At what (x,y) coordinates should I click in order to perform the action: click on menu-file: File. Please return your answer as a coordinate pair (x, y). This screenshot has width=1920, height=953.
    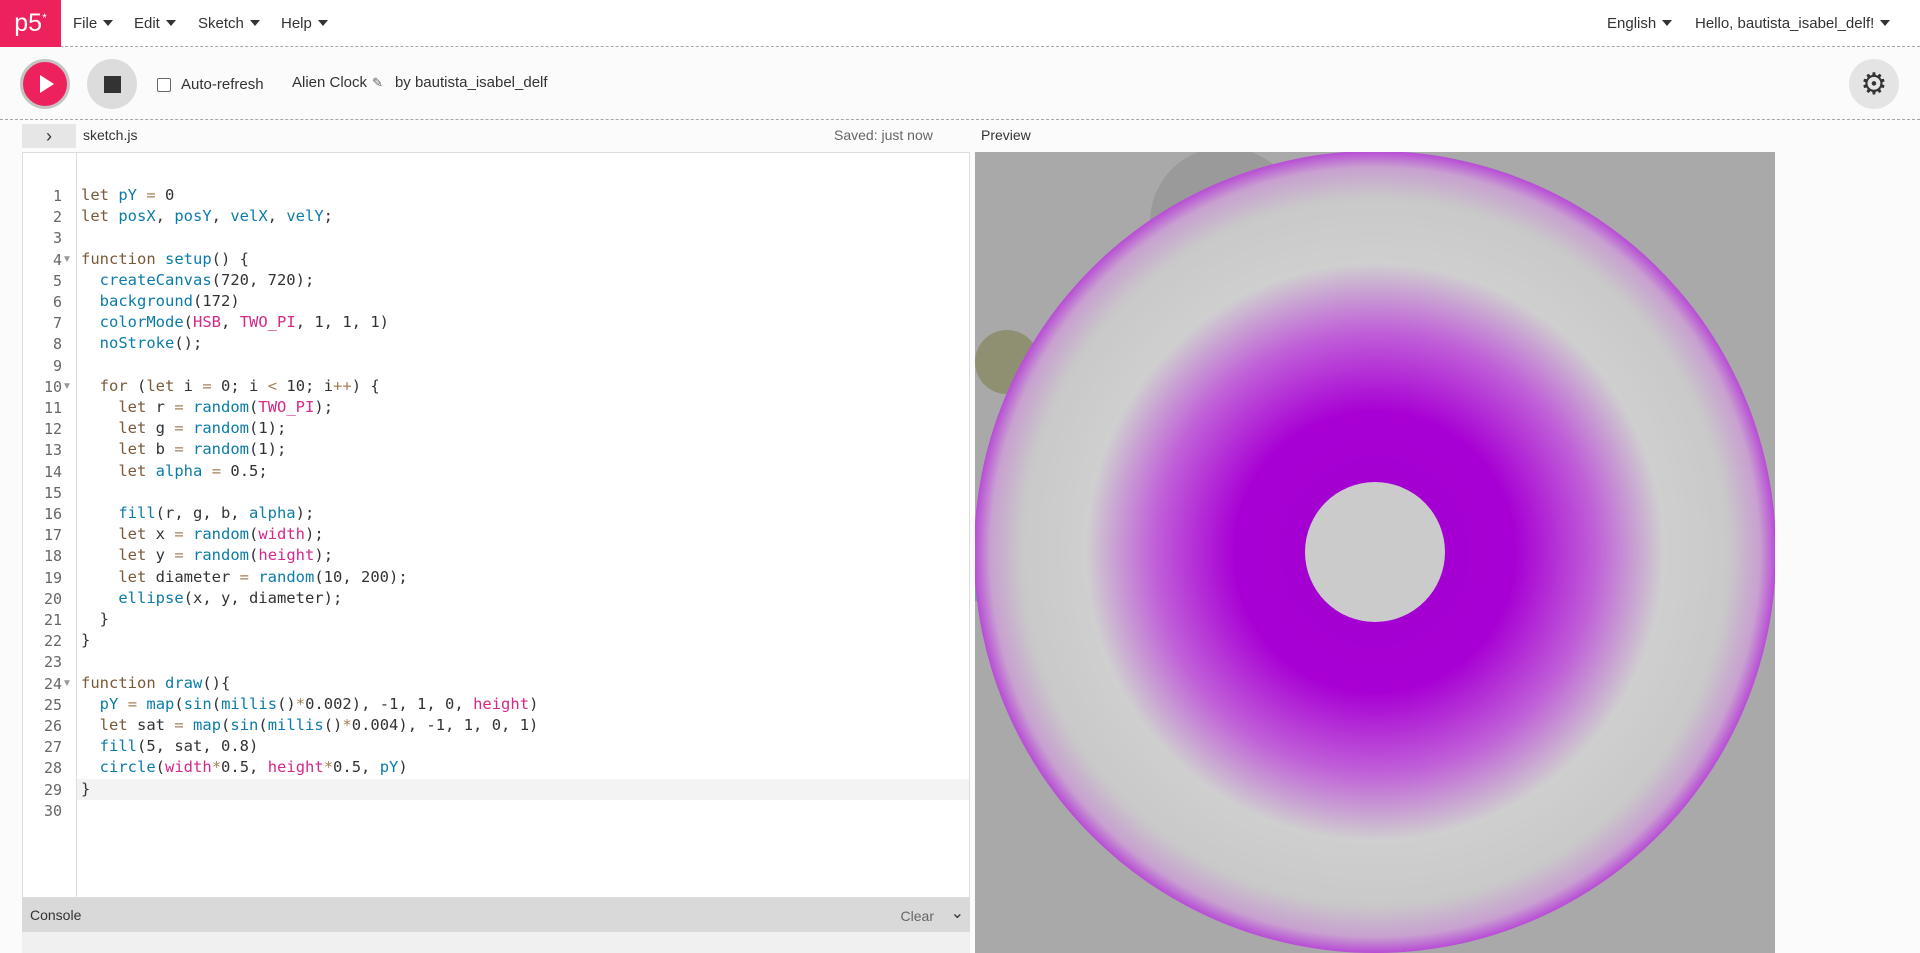
    Looking at the image, I should click on (93, 23).